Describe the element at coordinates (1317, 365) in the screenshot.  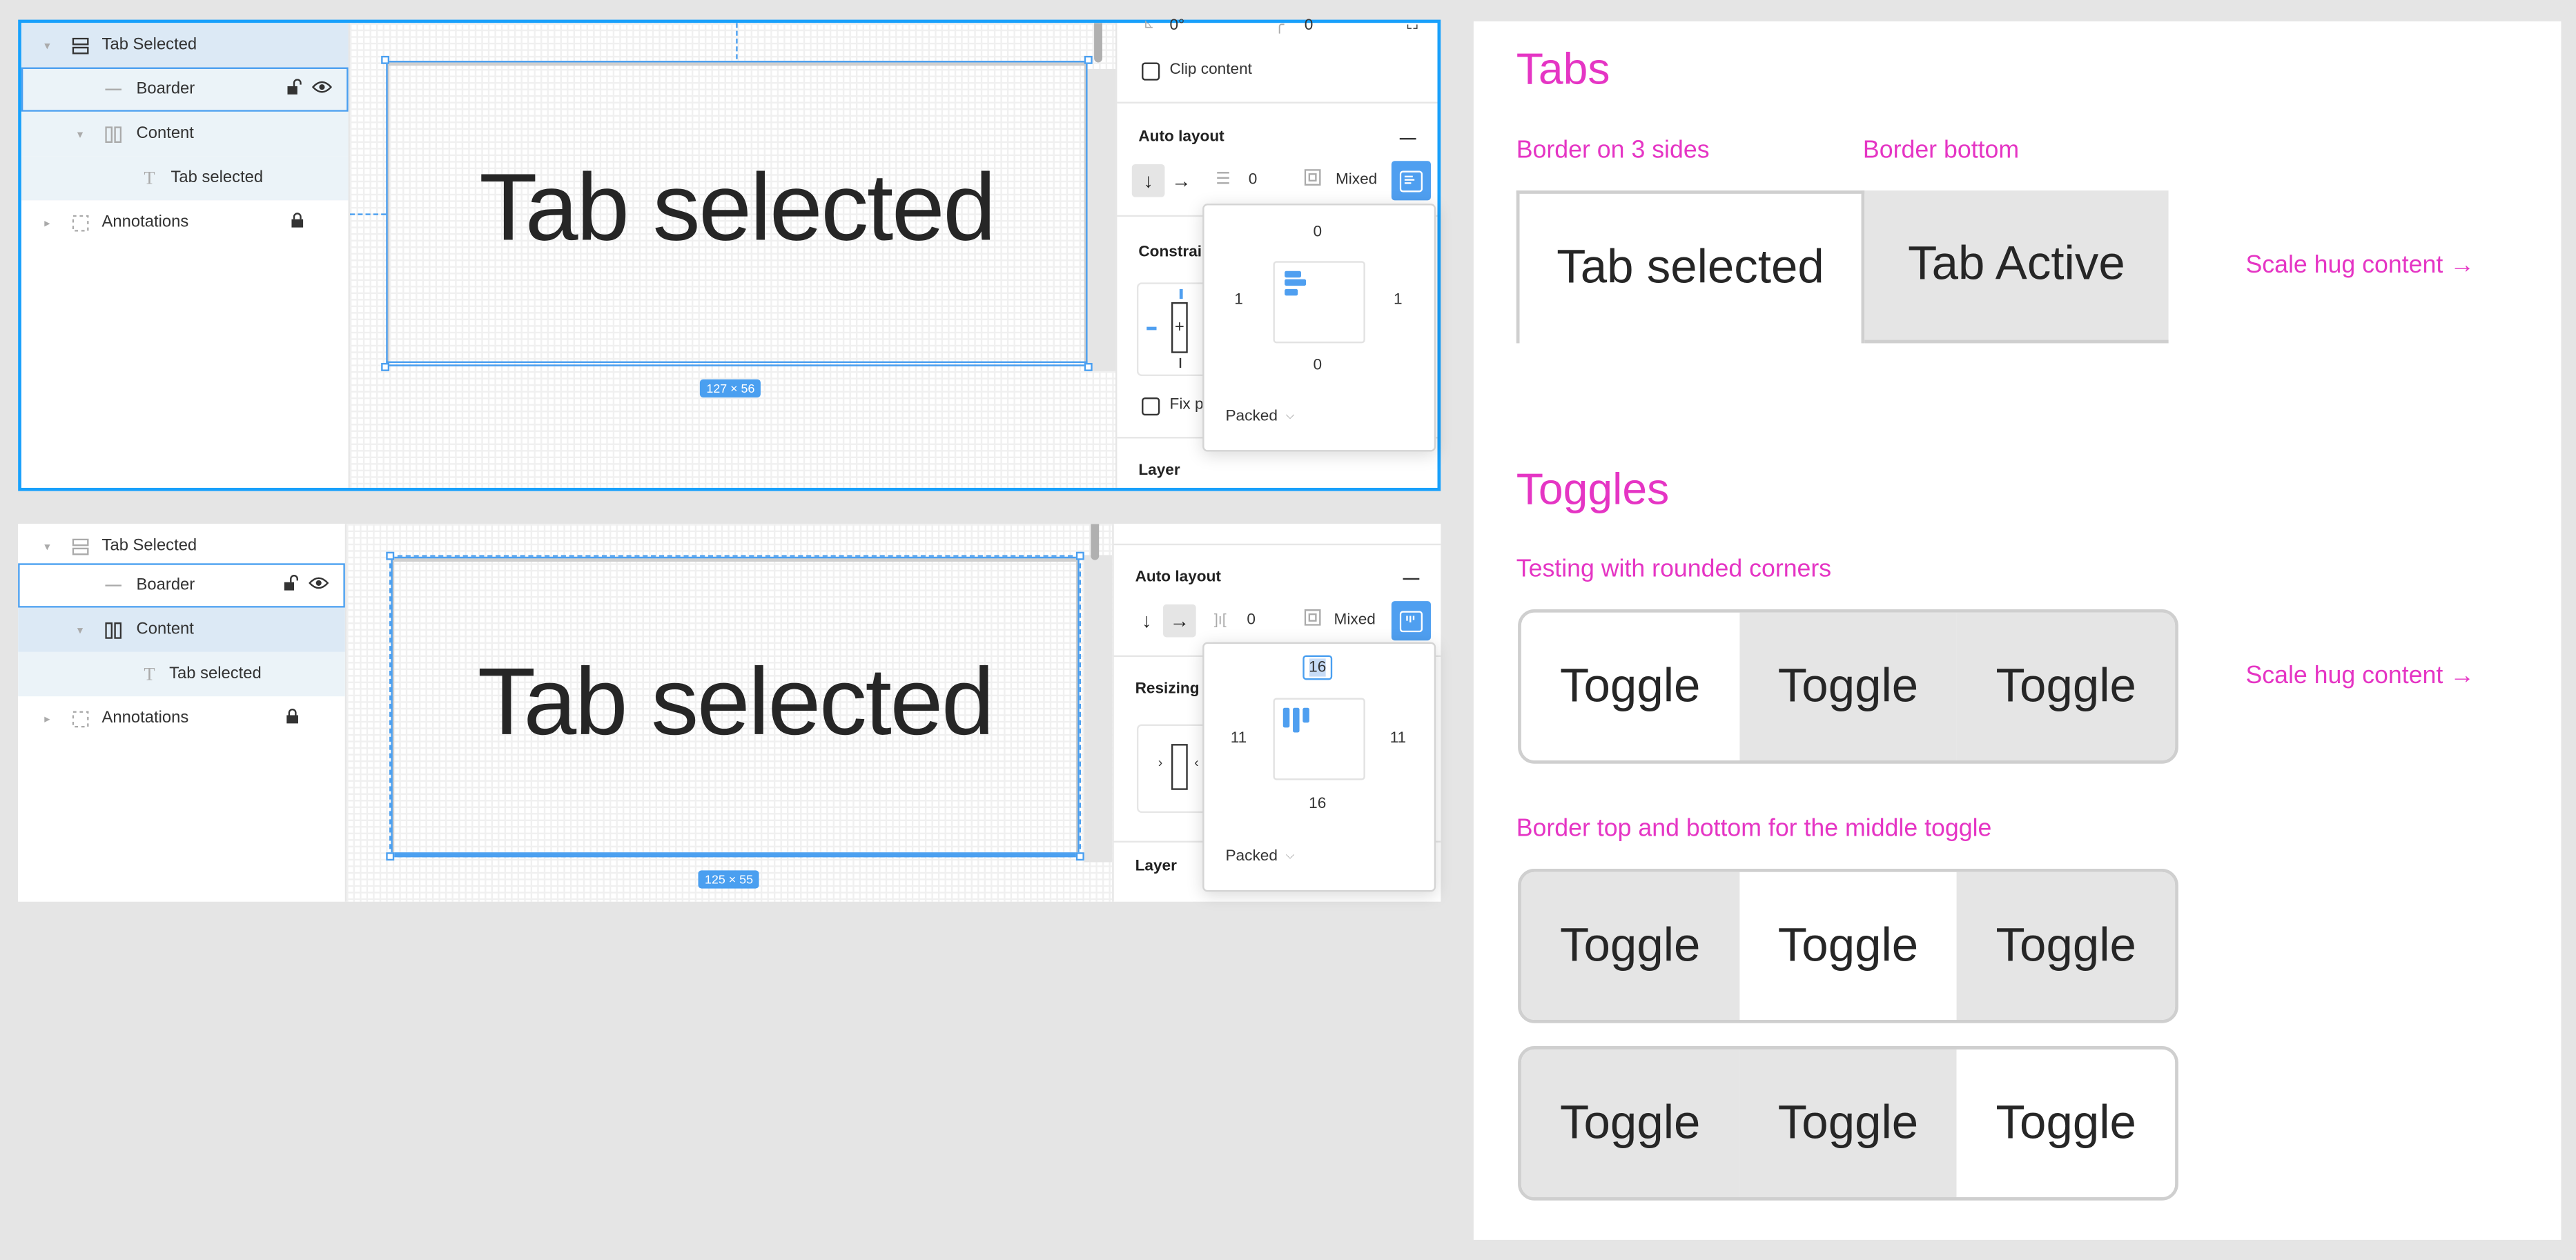
I see `padding-bottom: 0` at that location.